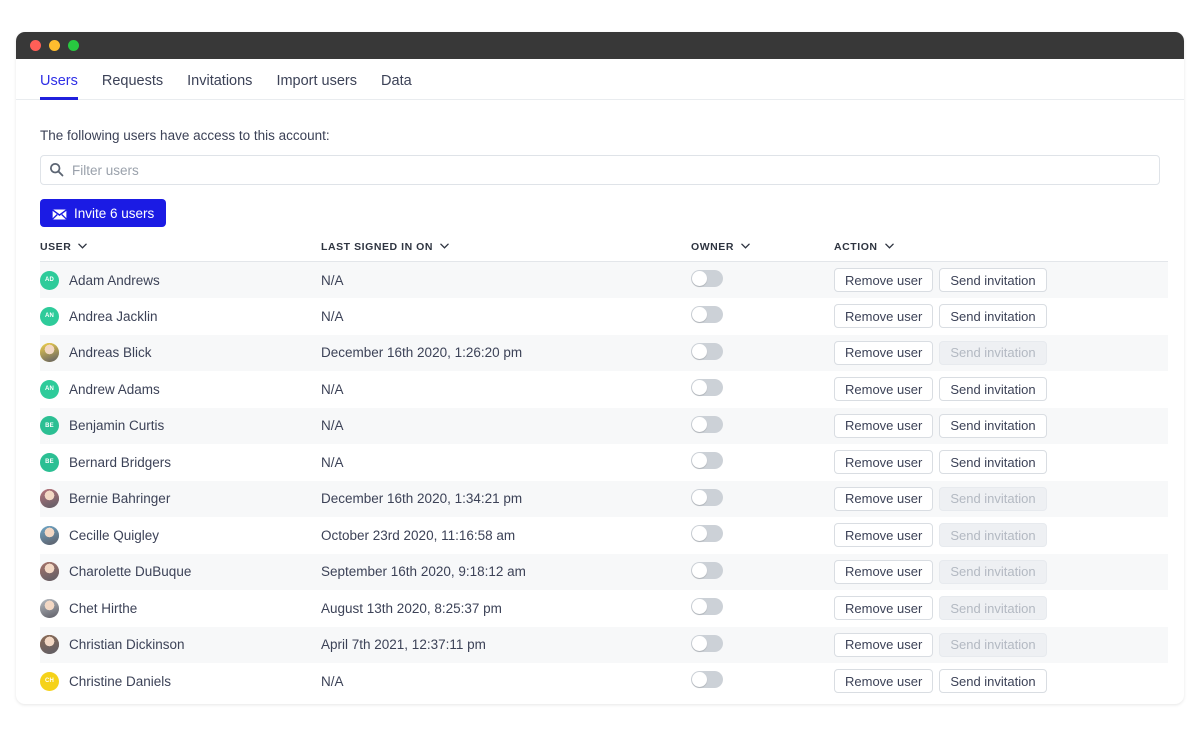  Describe the element at coordinates (506, 248) in the screenshot. I see `column-header-last-signed-in-on: LAST SIGNED IN ON` at that location.